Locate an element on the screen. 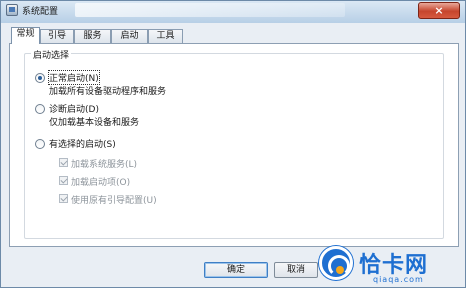 This screenshot has width=466, height=288. selective-startup-label: 有选择的启动(S) is located at coordinates (82, 143).